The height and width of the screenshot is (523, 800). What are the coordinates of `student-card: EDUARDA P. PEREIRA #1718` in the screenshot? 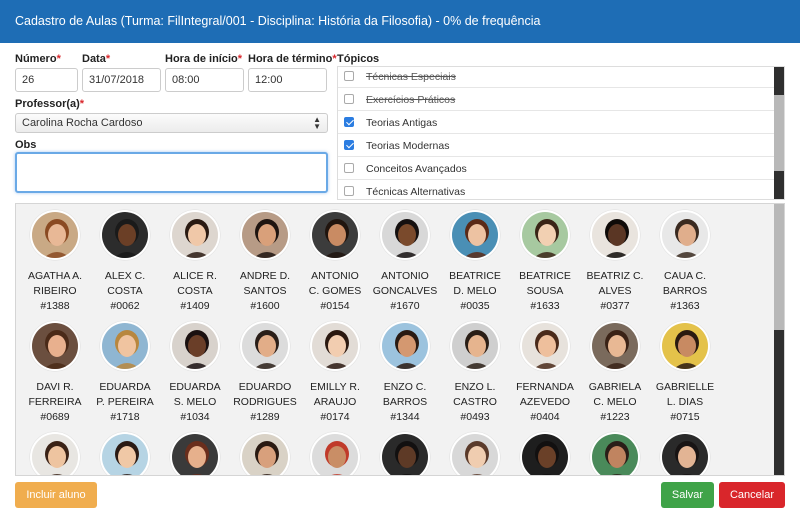 It's located at (125, 376).